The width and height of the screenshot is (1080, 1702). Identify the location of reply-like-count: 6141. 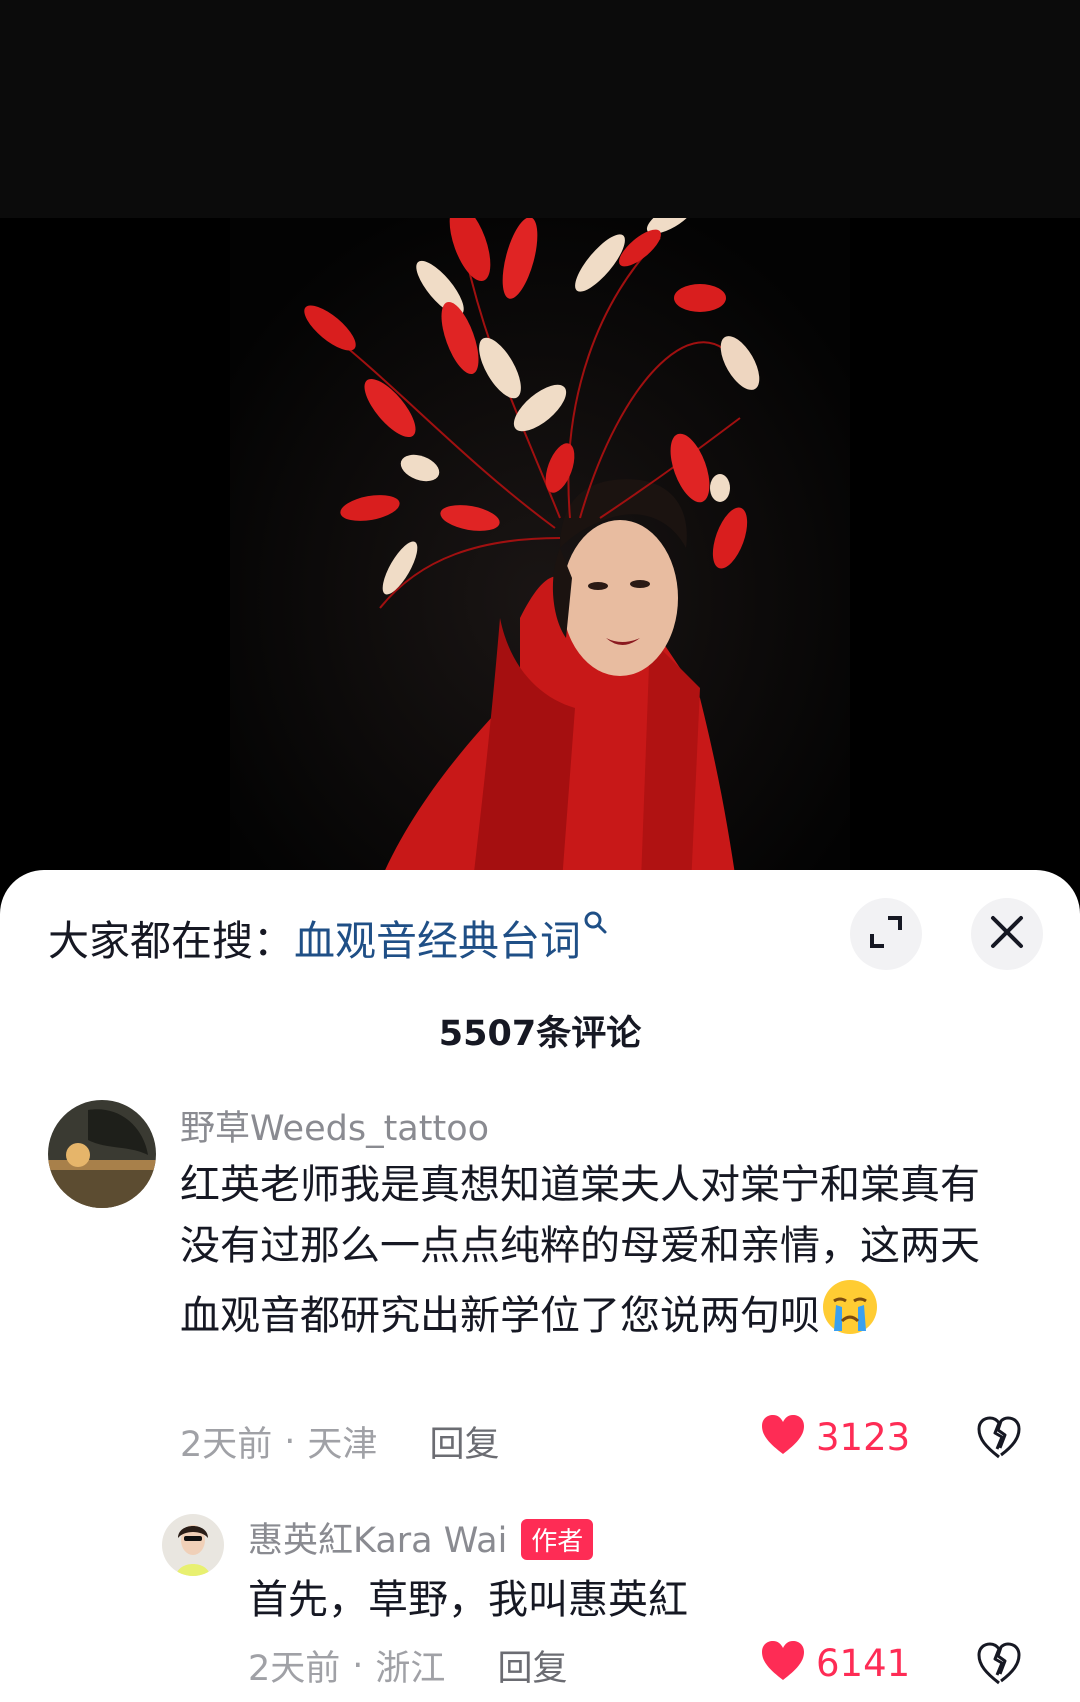
(863, 1663).